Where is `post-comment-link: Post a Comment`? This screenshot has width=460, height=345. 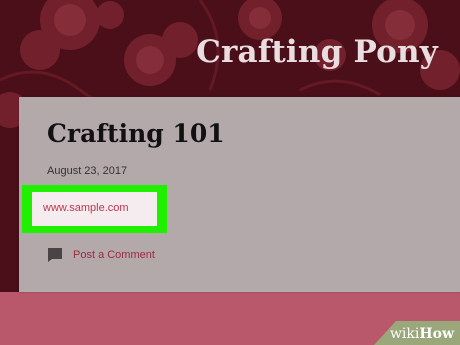
post-comment-link: Post a Comment is located at coordinates (114, 255).